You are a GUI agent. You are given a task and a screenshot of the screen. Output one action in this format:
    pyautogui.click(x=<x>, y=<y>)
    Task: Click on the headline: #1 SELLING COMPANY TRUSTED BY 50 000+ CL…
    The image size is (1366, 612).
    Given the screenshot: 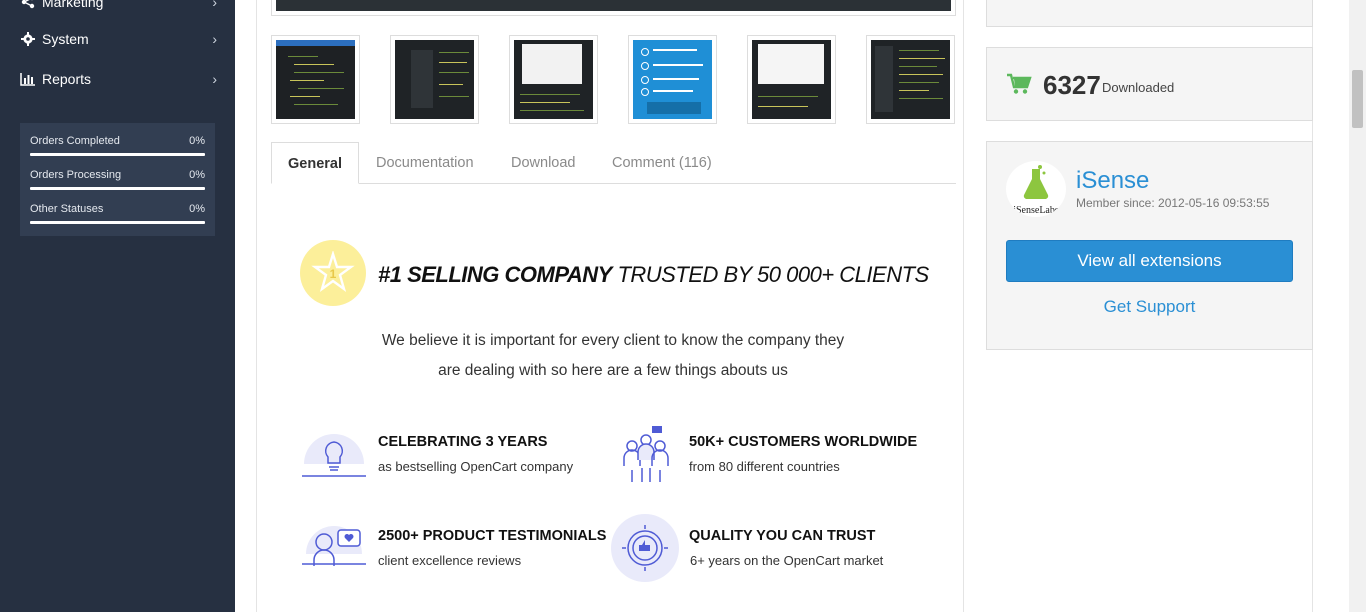 What is the action you would take?
    pyautogui.click(x=653, y=275)
    